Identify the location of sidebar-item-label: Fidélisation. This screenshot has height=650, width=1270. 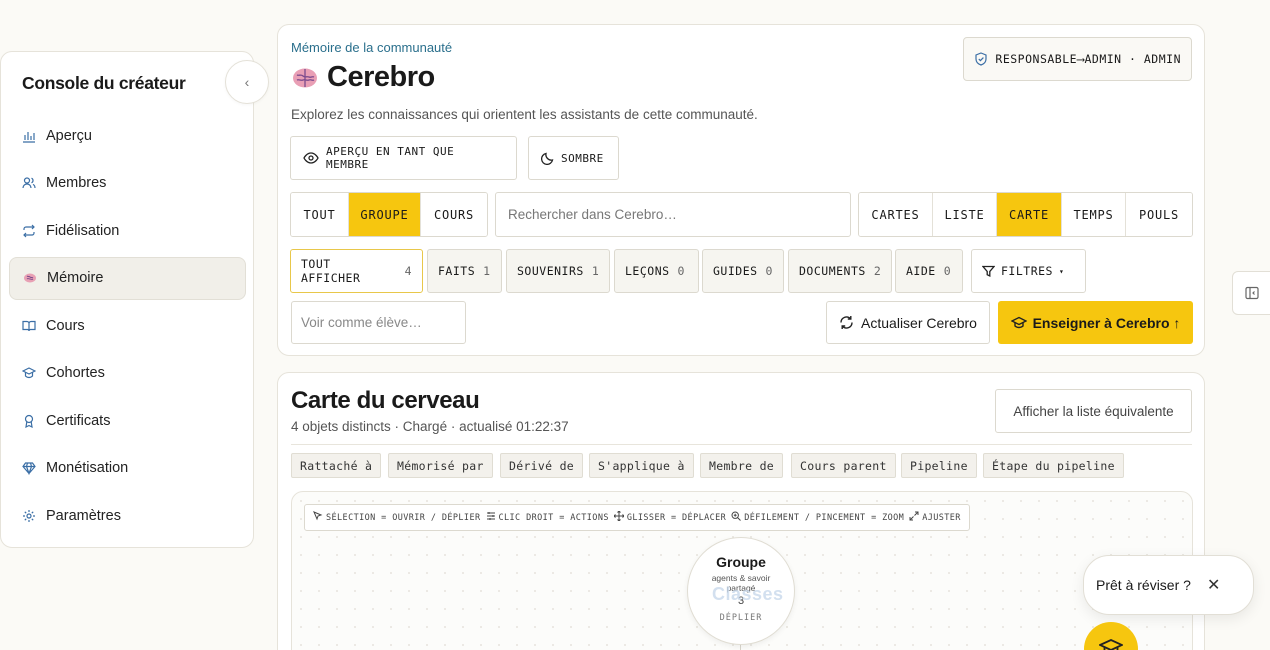
(83, 230).